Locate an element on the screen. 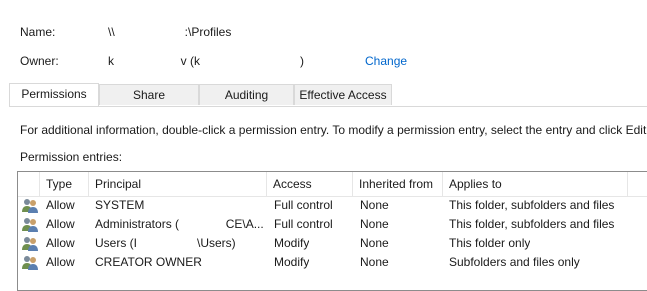  row-principal: CREATOR OWNER is located at coordinates (148, 262).